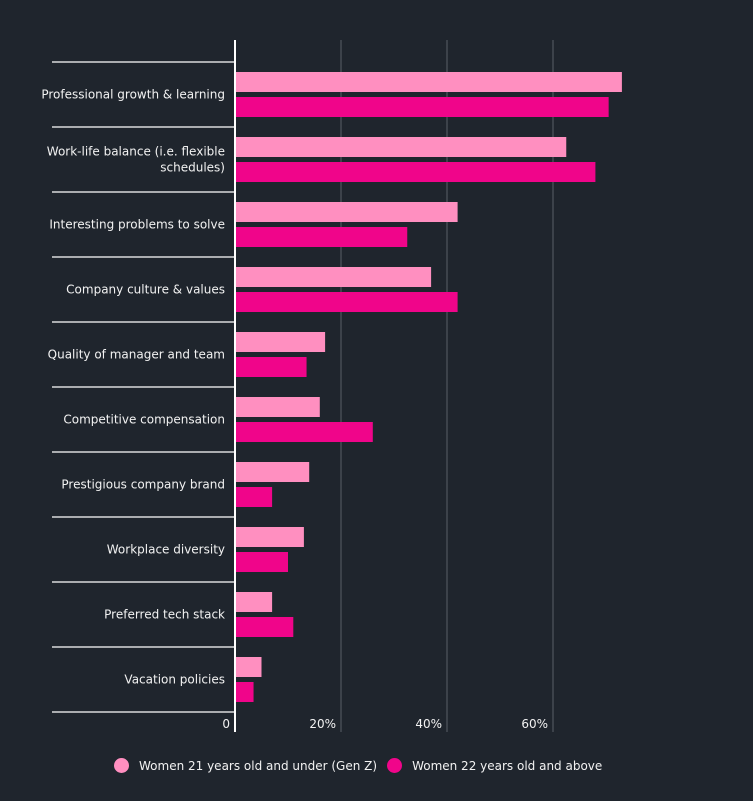  Describe the element at coordinates (164, 615) in the screenshot. I see `category-label: Preferred tech stack` at that location.